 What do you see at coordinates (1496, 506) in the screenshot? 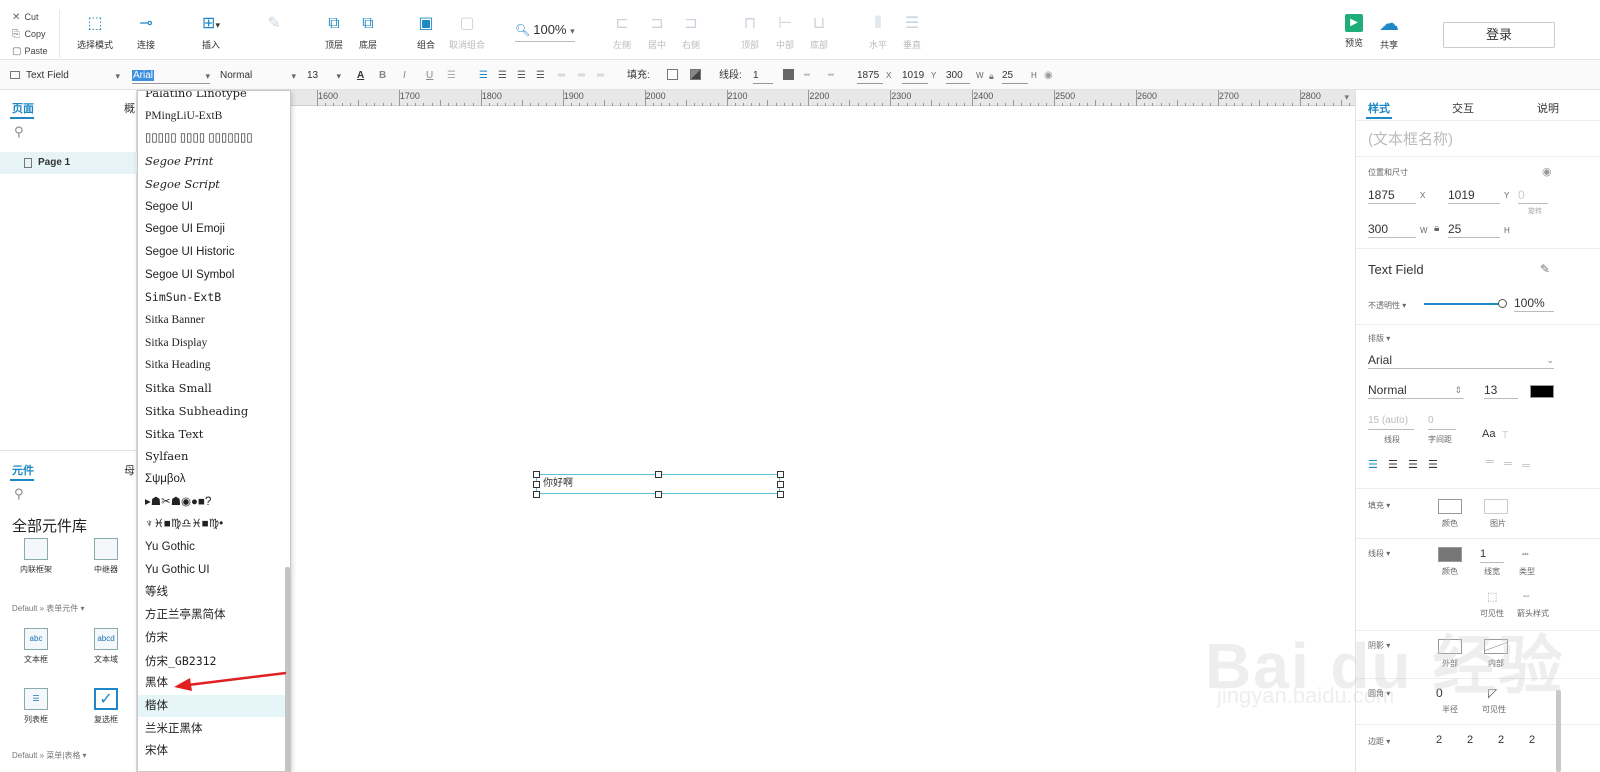
I see `fill-image-swatch` at bounding box center [1496, 506].